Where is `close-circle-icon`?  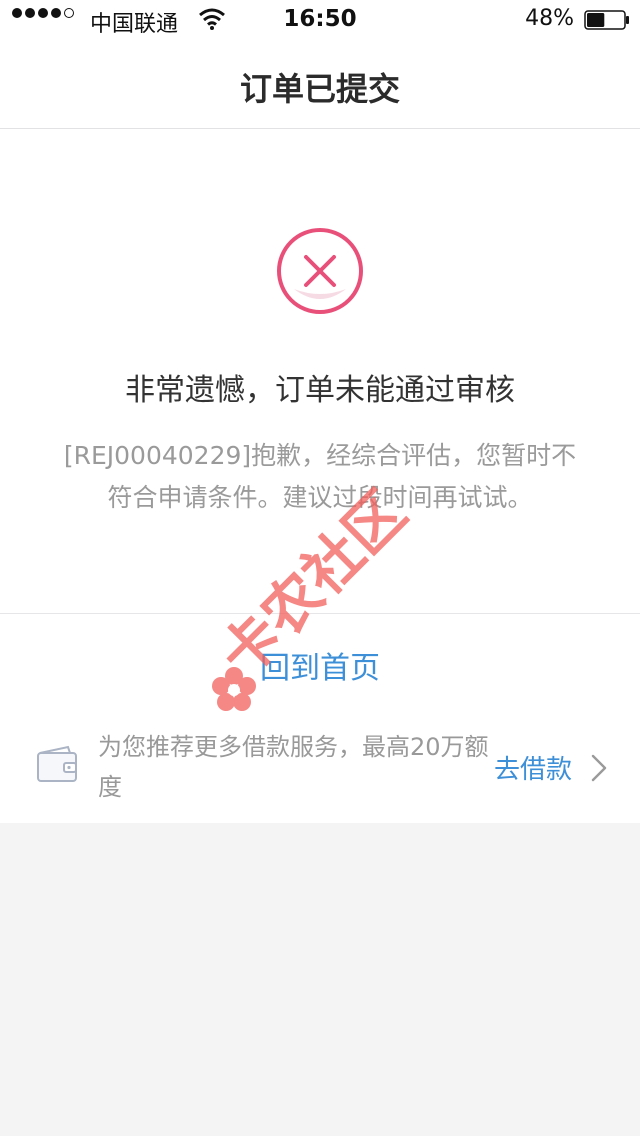 close-circle-icon is located at coordinates (320, 271).